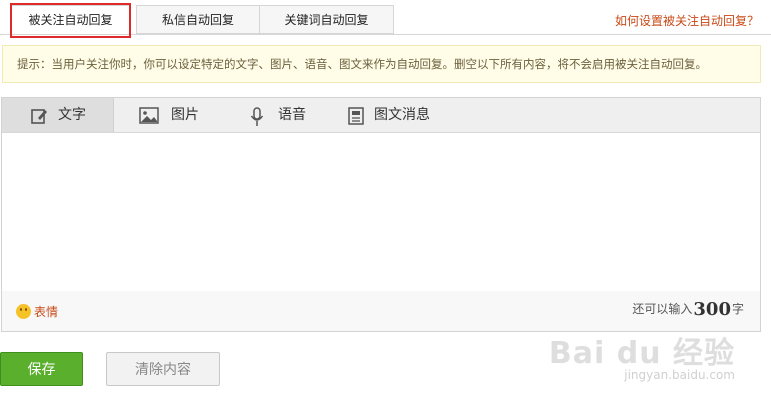 Image resolution: width=771 pixels, height=400 pixels. Describe the element at coordinates (41, 369) in the screenshot. I see `save-button: 保存` at that location.